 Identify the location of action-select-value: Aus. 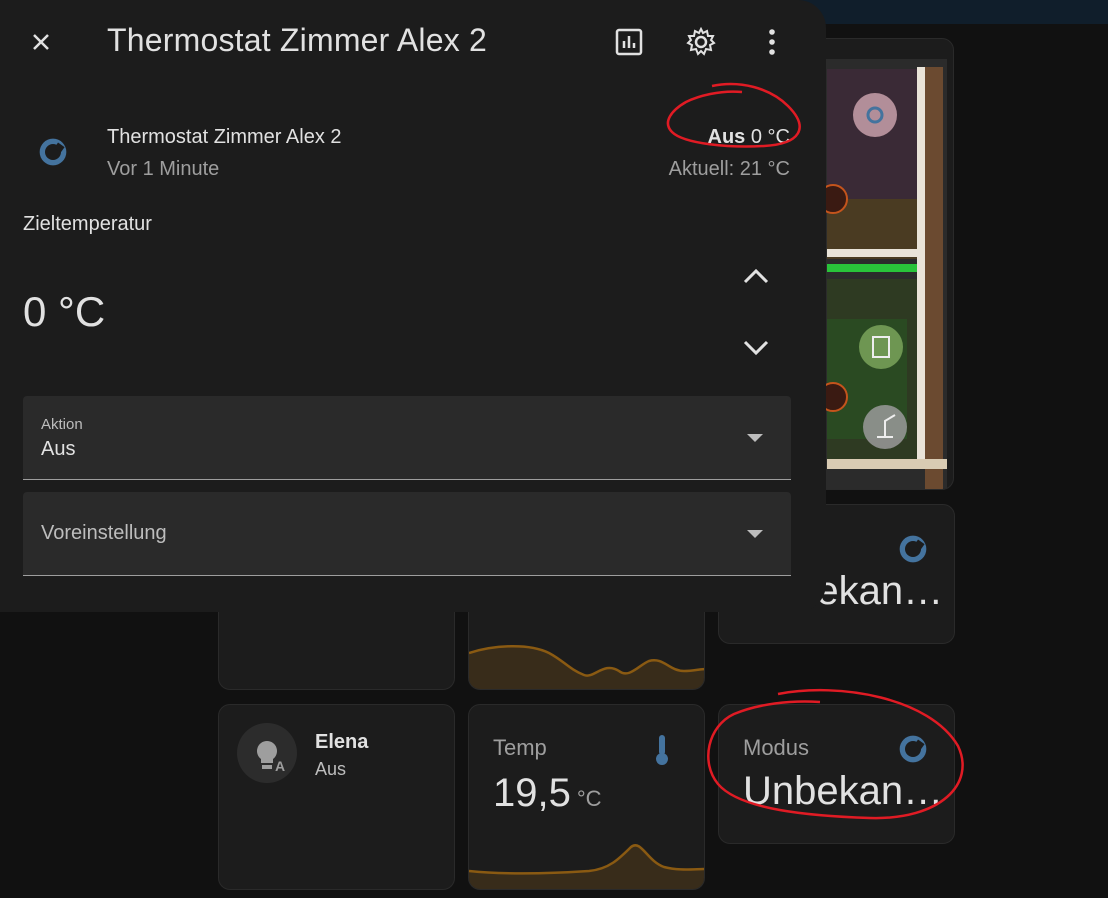
(58, 449).